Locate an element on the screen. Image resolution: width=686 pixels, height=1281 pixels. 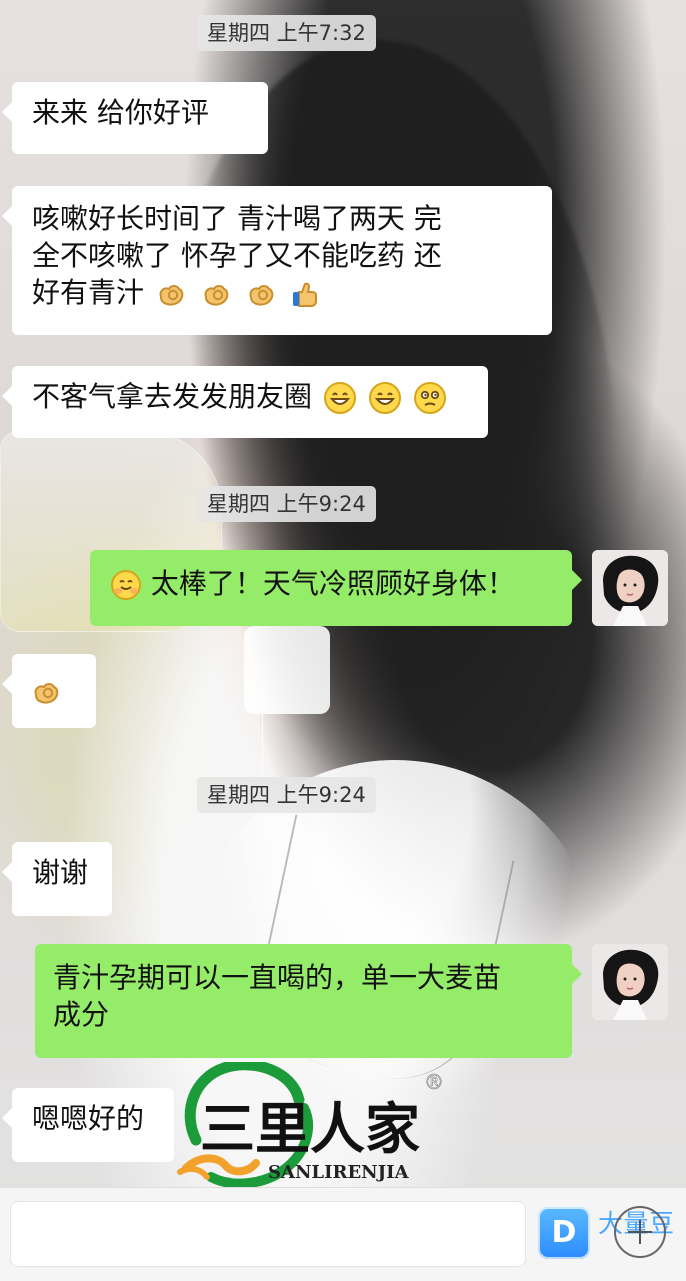
svg-text: SANLIRENJIA is located at coordinates (339, 1172).